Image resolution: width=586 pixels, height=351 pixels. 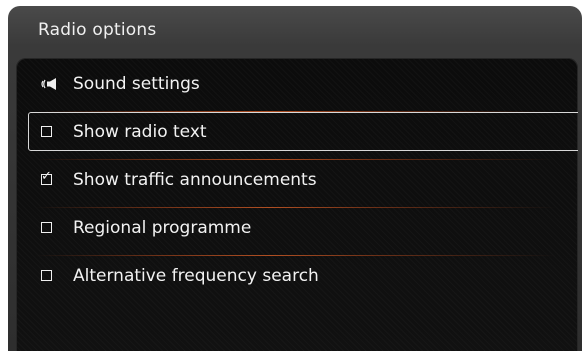 I want to click on menu-item-label: Sound settings, so click(x=136, y=83).